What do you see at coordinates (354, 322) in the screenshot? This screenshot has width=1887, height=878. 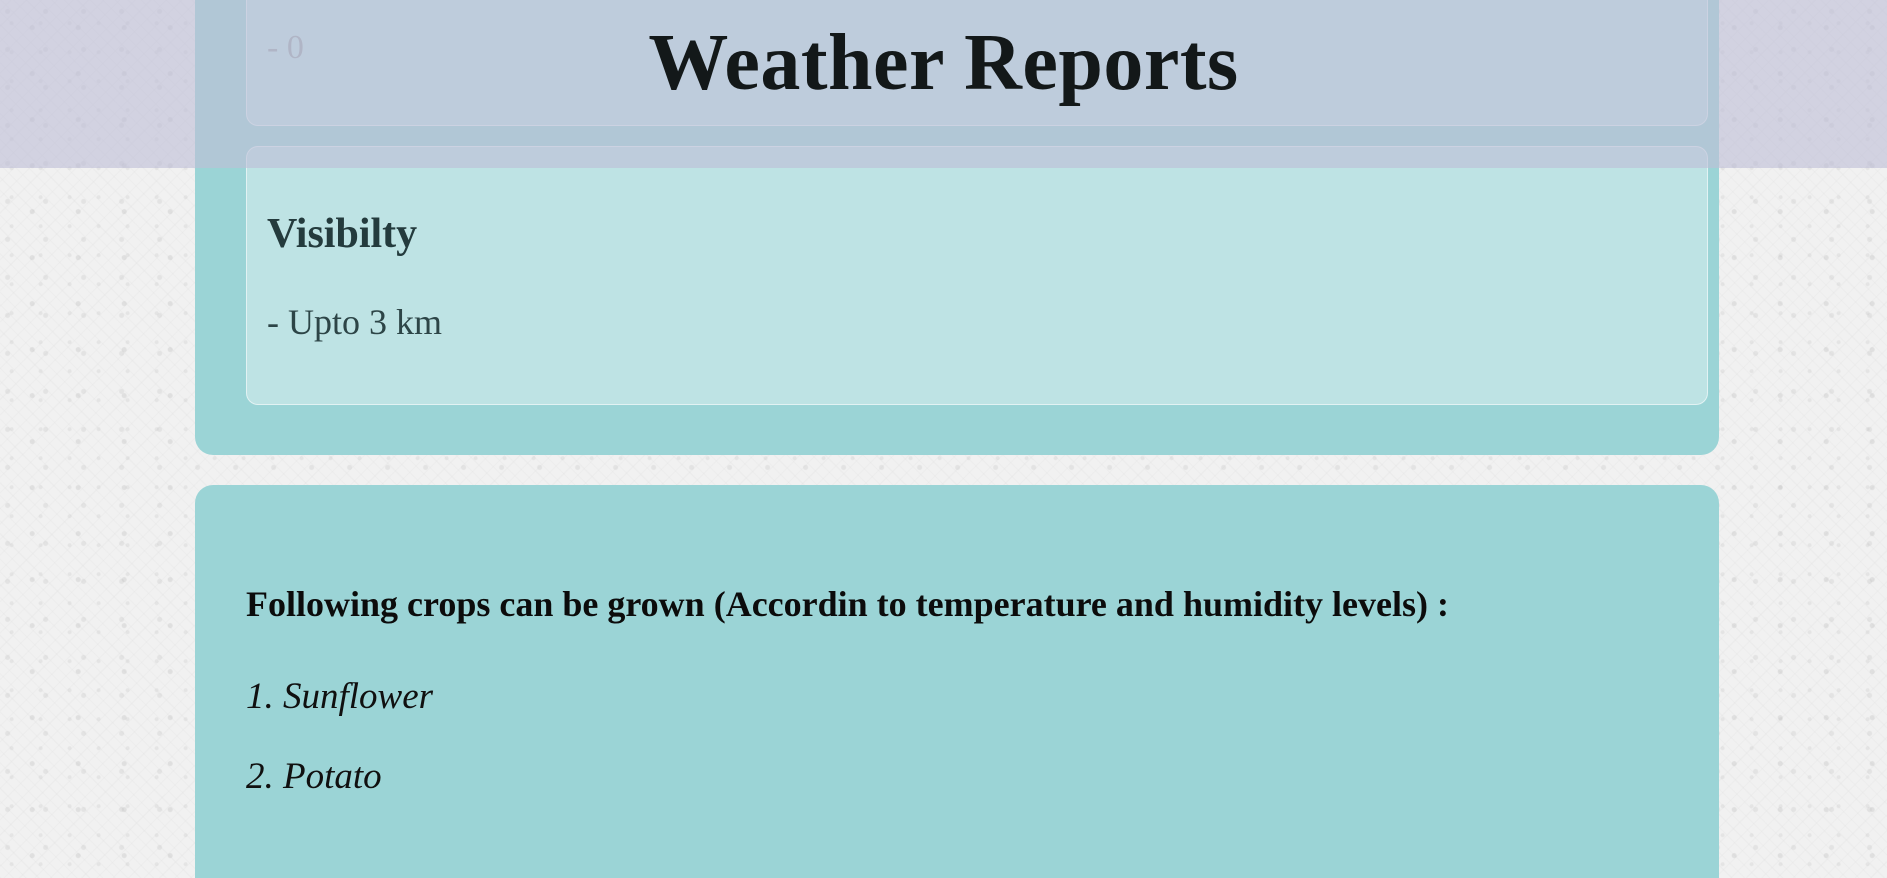 I see `visibility-value: - Upto 3 km` at bounding box center [354, 322].